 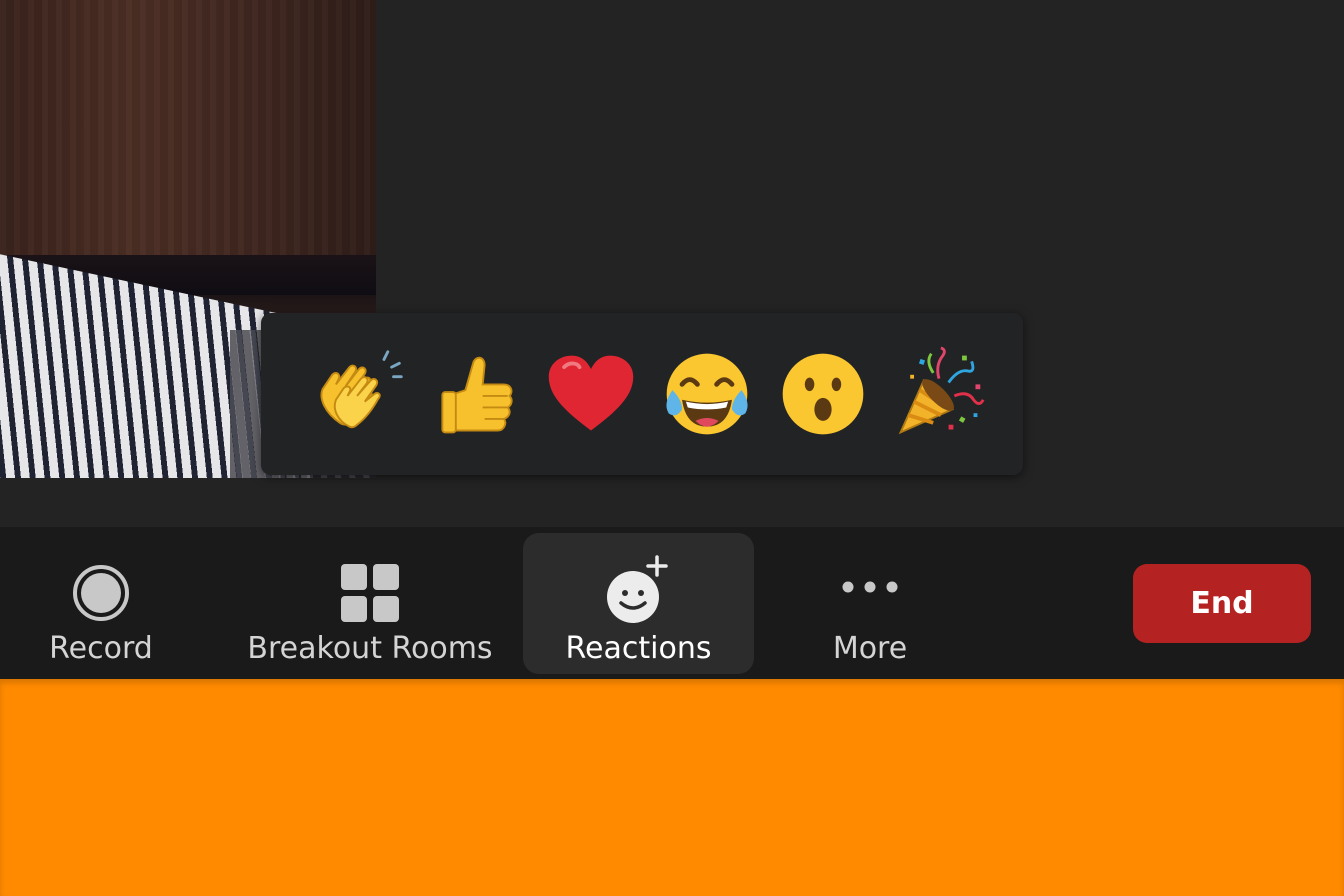 I want to click on breakout-rooms-label: Breakout Rooms, so click(x=370, y=648).